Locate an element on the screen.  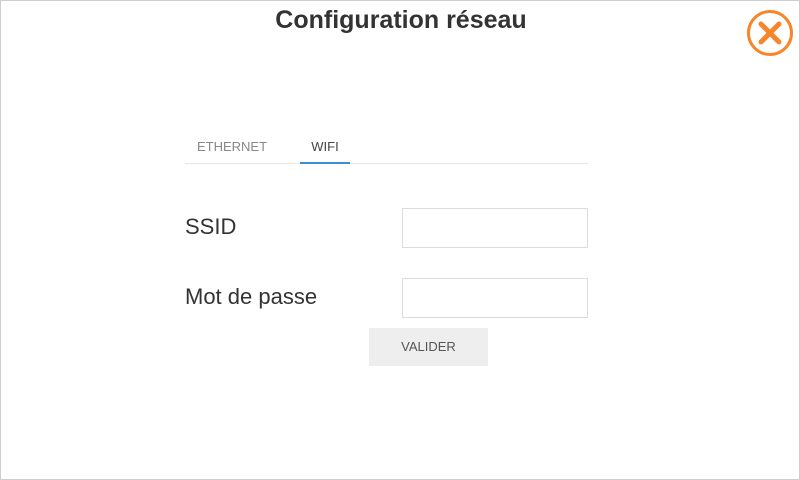
ssid-label: SSID is located at coordinates (211, 226).